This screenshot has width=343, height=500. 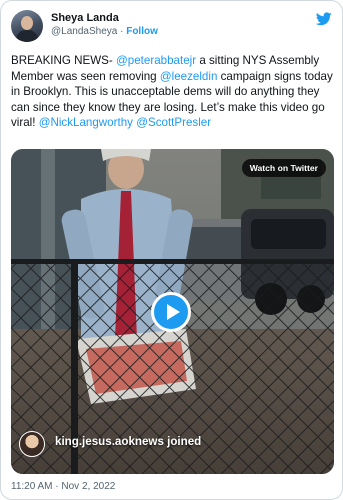 What do you see at coordinates (171, 27) in the screenshot?
I see `tweet-header: Sheya Landa @LandaSheya · Follow` at bounding box center [171, 27].